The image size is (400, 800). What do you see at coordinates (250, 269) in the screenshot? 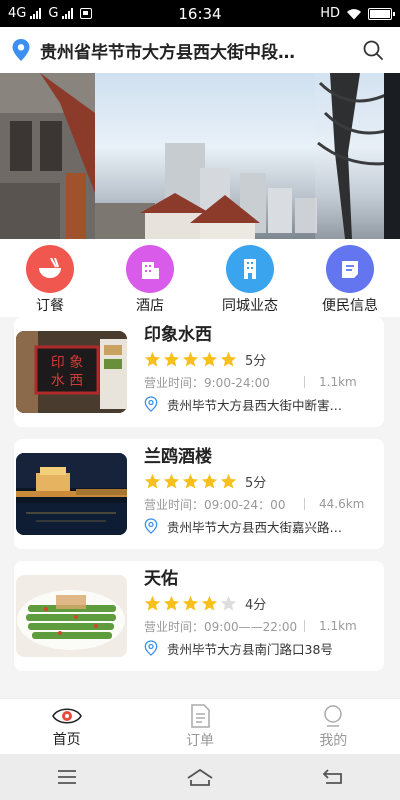
I see `building-icon` at bounding box center [250, 269].